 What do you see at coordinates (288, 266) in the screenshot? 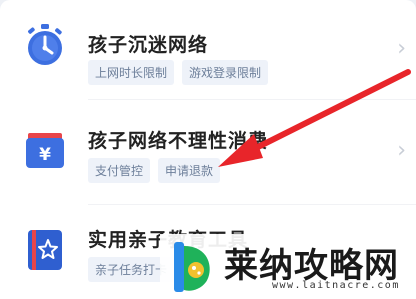
I see `watermark: 莱纳攻略网 www.laitnacre.com` at bounding box center [288, 266].